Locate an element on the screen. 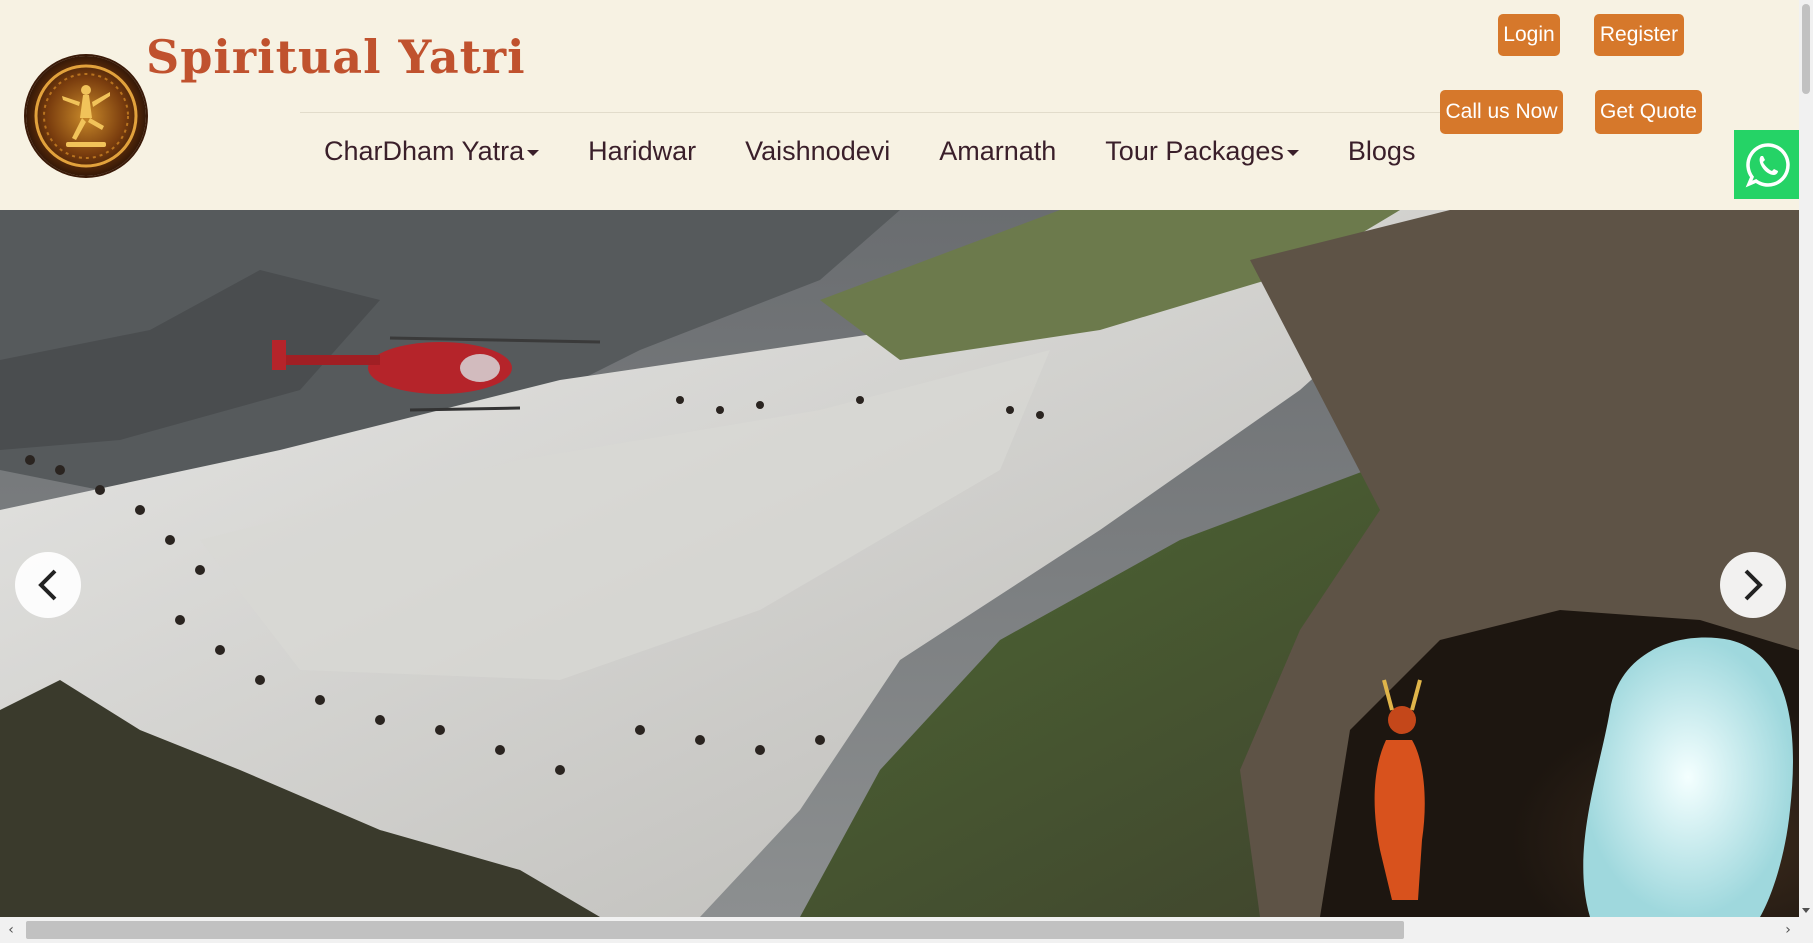  nav-item-label: Vaishnodevi is located at coordinates (818, 151).